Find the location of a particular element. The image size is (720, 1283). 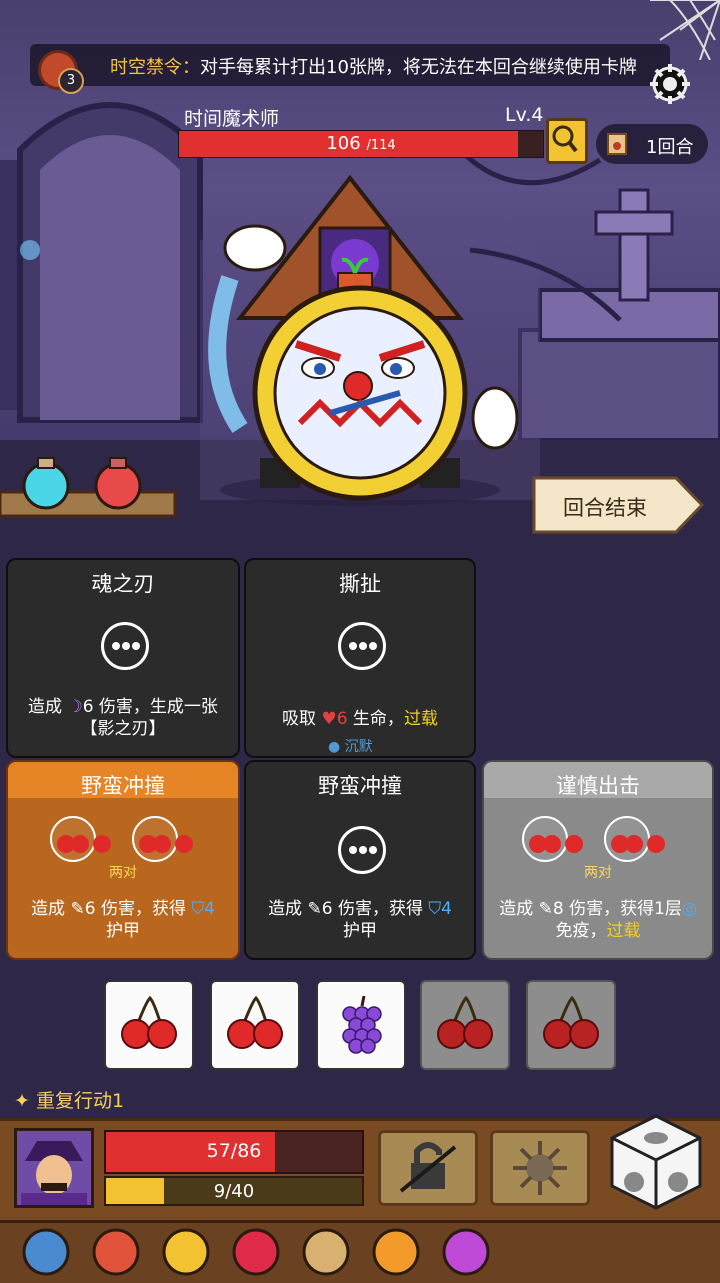

card-title: 魂之刃 is located at coordinates (123, 584).